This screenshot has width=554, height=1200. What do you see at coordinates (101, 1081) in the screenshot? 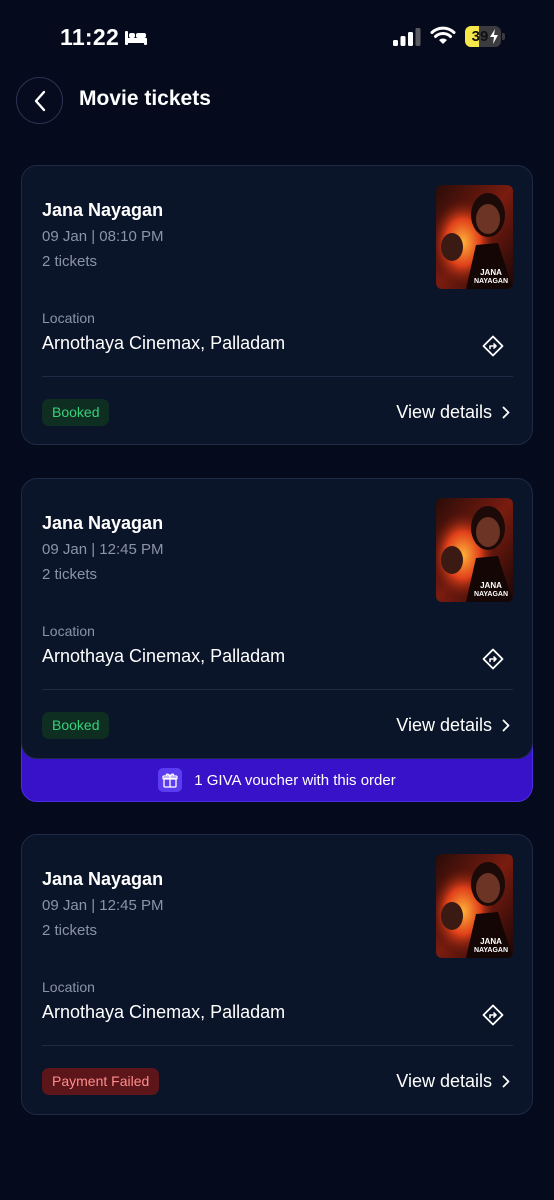
I see `status-badge: Payment Failed` at bounding box center [101, 1081].